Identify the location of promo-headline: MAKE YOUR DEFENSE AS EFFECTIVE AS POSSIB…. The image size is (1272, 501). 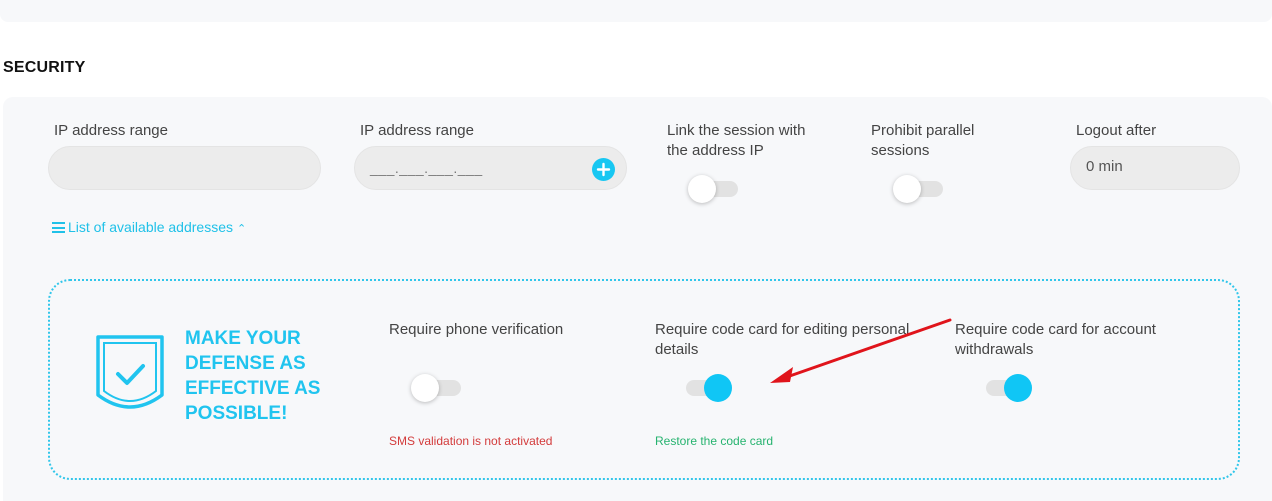
(260, 376).